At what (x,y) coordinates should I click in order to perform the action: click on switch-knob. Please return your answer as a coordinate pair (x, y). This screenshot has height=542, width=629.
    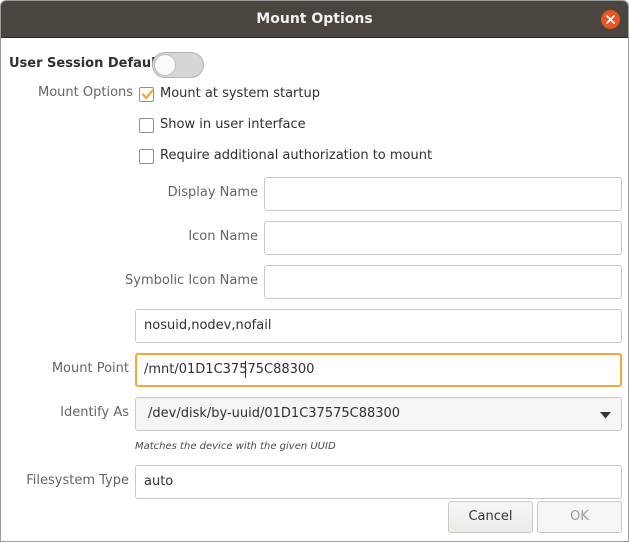
    Looking at the image, I should click on (165, 65).